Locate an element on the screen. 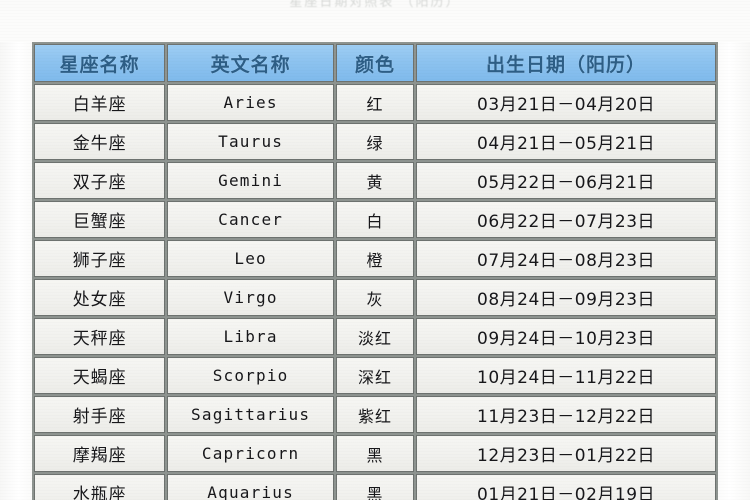 The height and width of the screenshot is (500, 750). cell-cn-name: 双子座 is located at coordinates (100, 180).